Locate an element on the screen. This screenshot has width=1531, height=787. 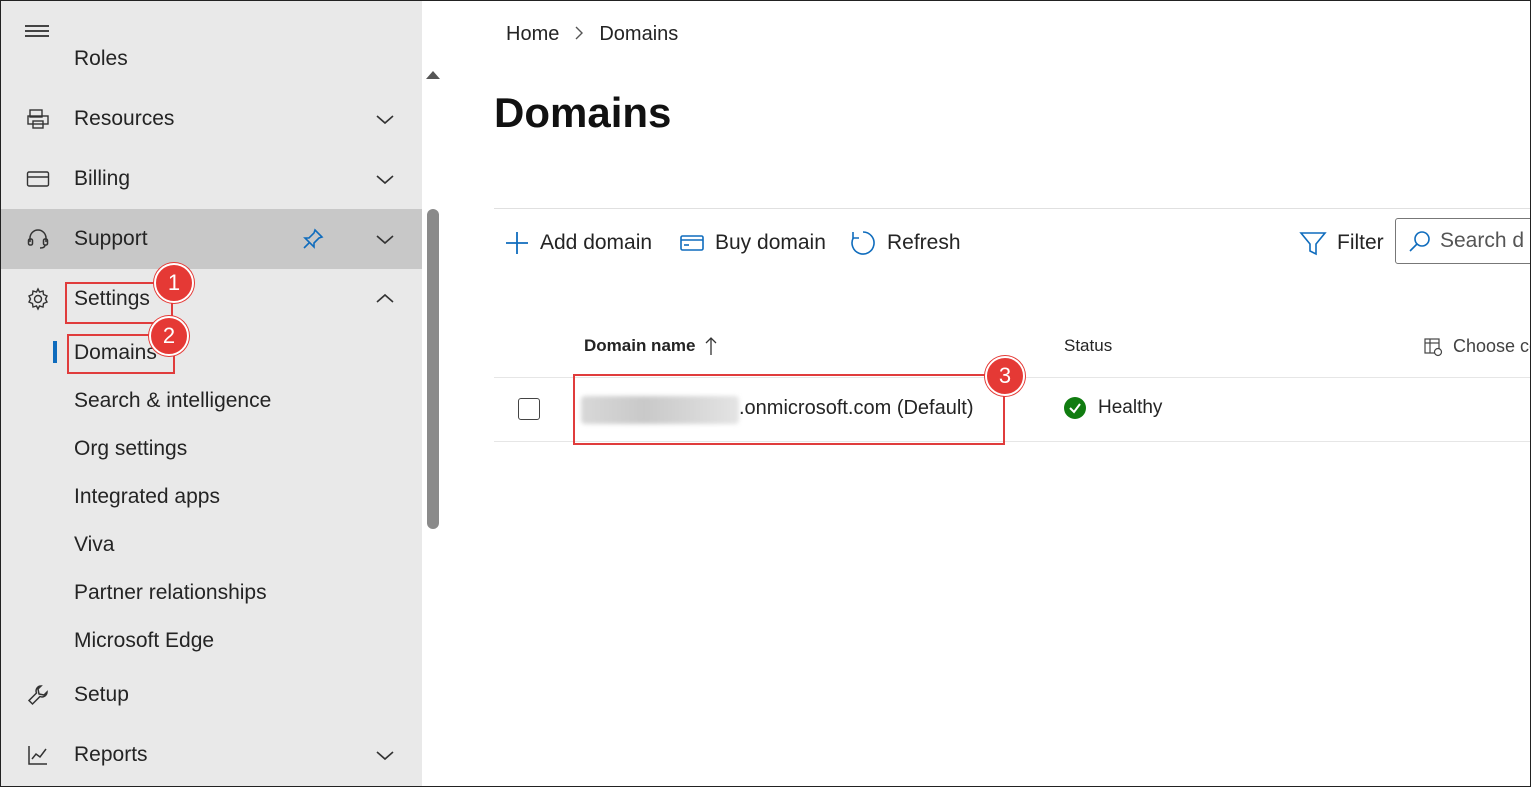
add-domain-button: Add domain is located at coordinates (578, 243).